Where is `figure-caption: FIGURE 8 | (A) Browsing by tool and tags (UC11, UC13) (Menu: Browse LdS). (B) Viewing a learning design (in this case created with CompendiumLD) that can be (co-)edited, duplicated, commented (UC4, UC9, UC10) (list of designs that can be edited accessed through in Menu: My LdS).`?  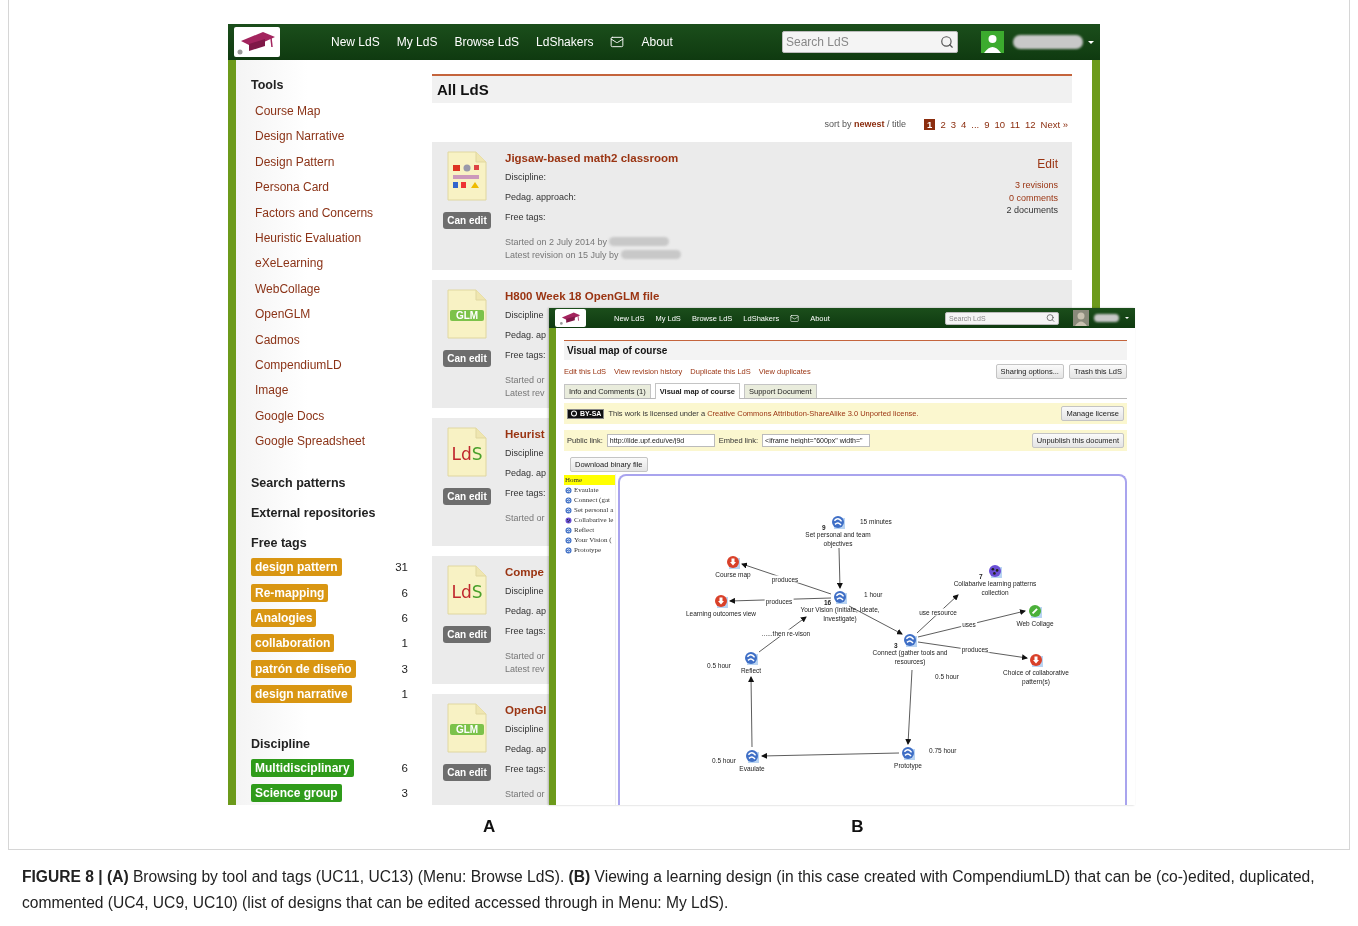 figure-caption: FIGURE 8 | (A) Browsing by tool and tags (UC11, UC13) (Menu: Browse LdS). (B) Viewing a learning design (in this case created with CompendiumLD) that can be (co-)edited, duplicated, commented (UC4, UC9, UC10) (list of designs that can be edited accessed through in Menu: My LdS). is located at coordinates (669, 890).